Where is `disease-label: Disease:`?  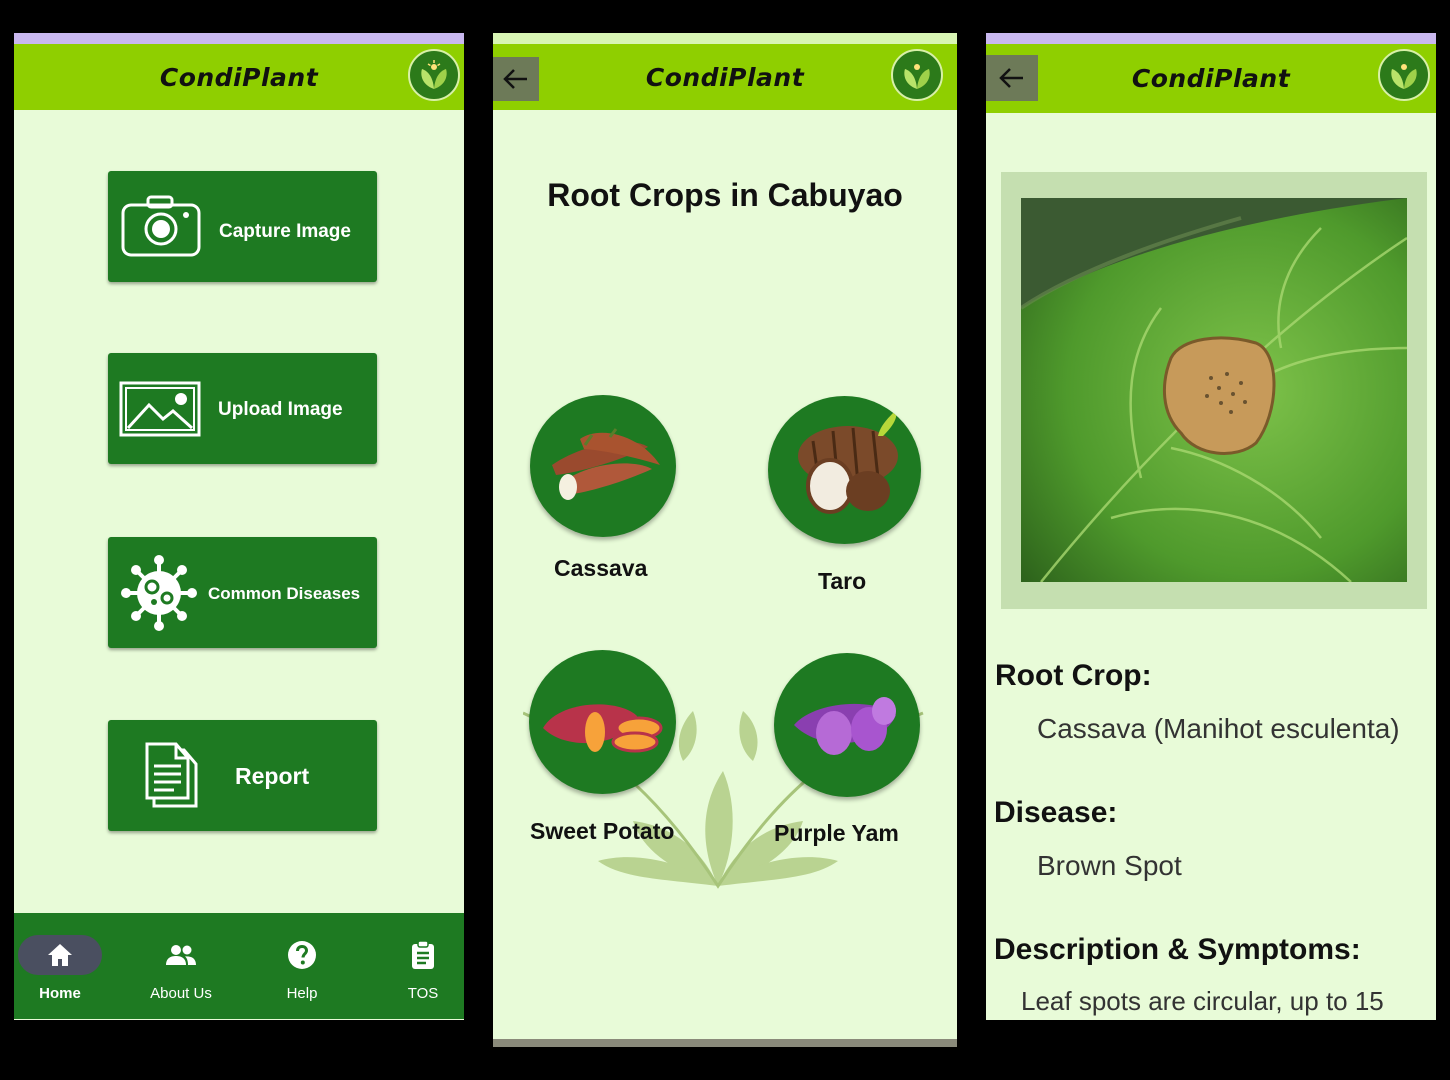
disease-label: Disease: is located at coordinates (1056, 812).